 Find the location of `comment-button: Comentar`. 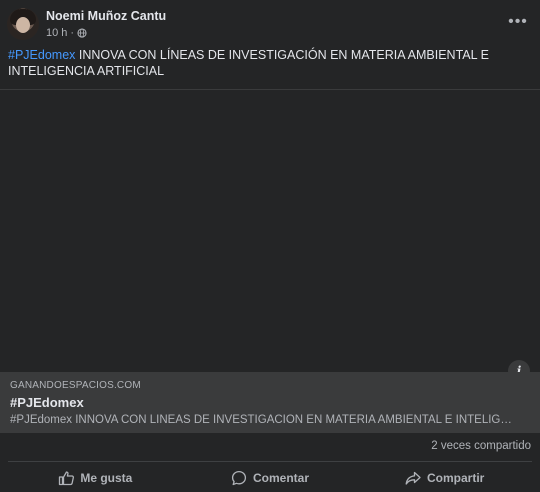

comment-button: Comentar is located at coordinates (270, 477).